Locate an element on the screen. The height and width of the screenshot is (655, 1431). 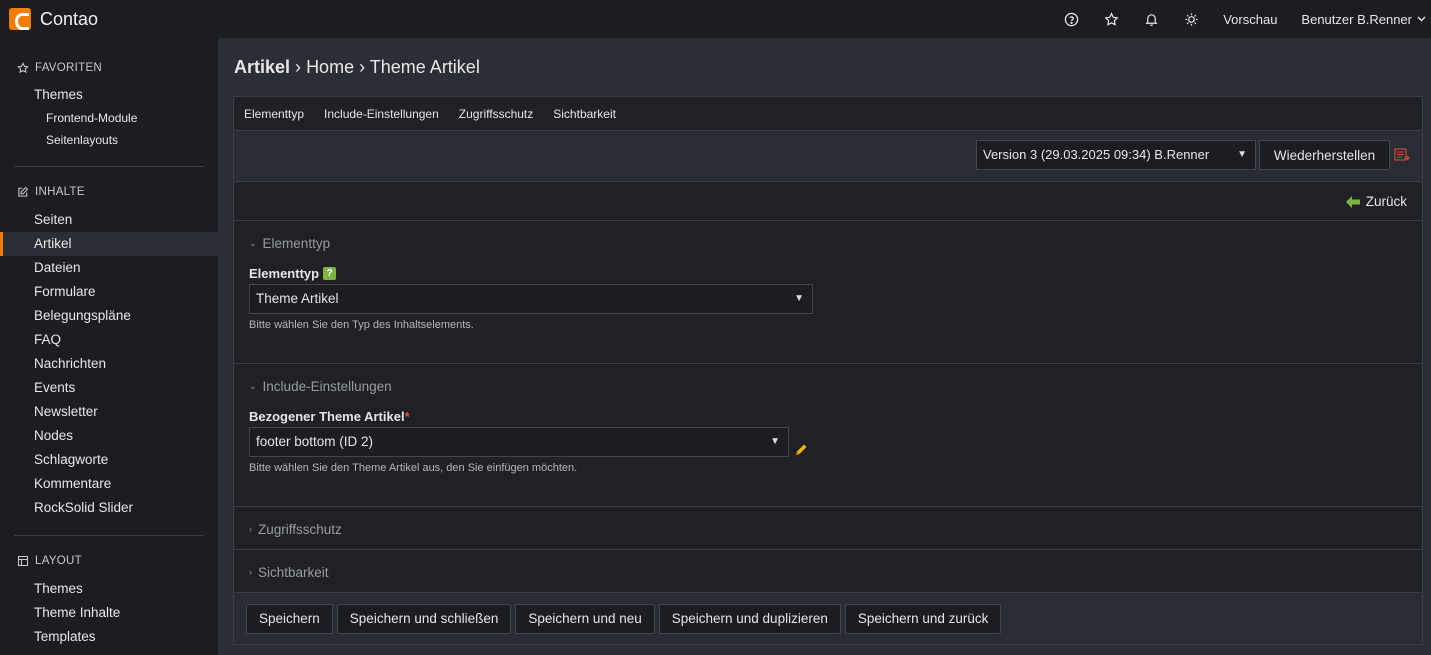
sidebar-item-themes: Themes is located at coordinates (109, 589).